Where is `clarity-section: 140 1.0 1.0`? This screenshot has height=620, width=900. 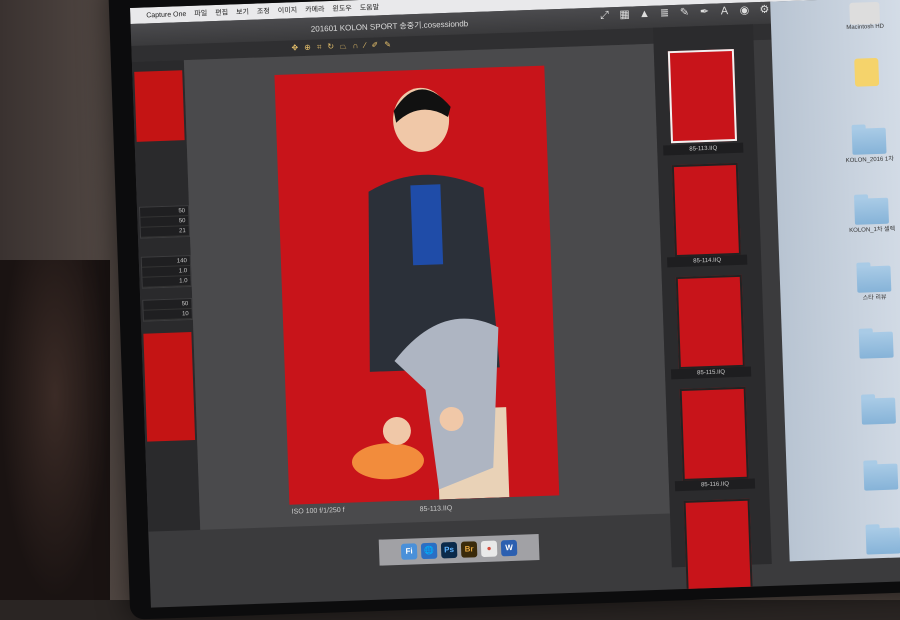 clarity-section: 140 1.0 1.0 is located at coordinates (166, 272).